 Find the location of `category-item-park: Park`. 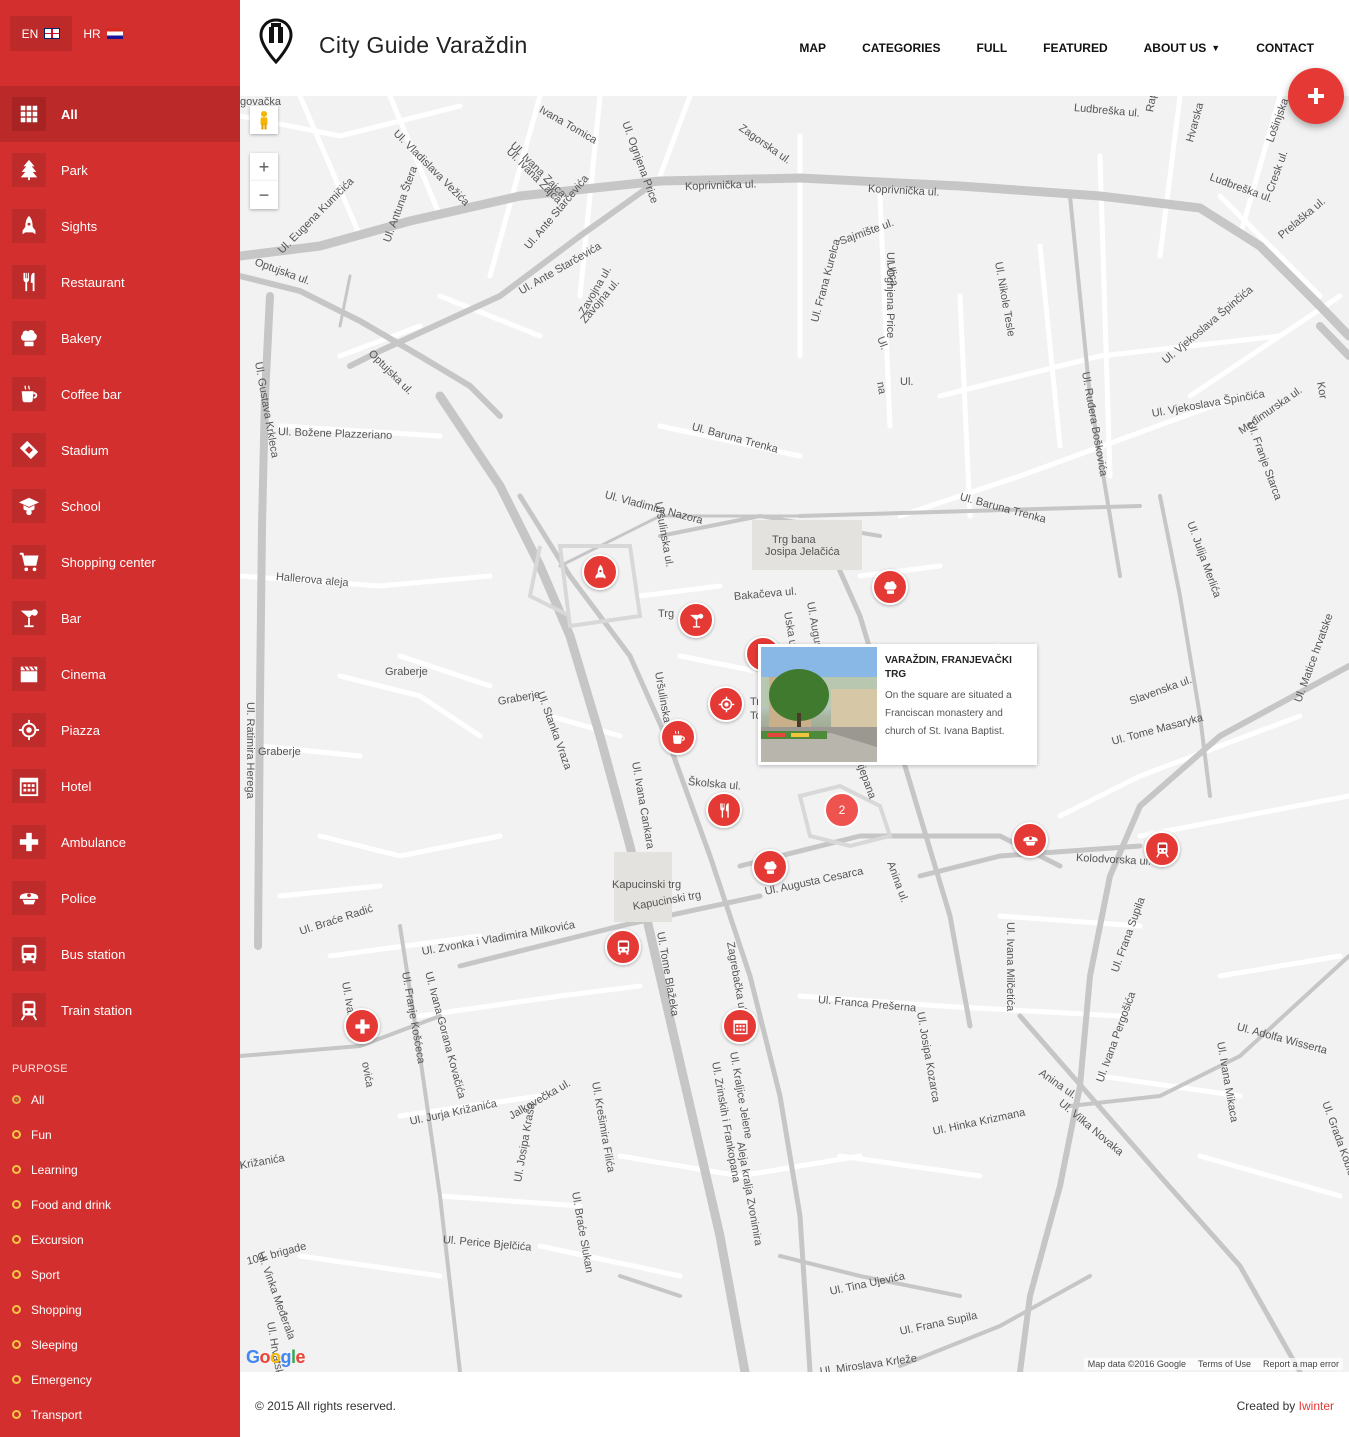

category-item-park: Park is located at coordinates (120, 170).